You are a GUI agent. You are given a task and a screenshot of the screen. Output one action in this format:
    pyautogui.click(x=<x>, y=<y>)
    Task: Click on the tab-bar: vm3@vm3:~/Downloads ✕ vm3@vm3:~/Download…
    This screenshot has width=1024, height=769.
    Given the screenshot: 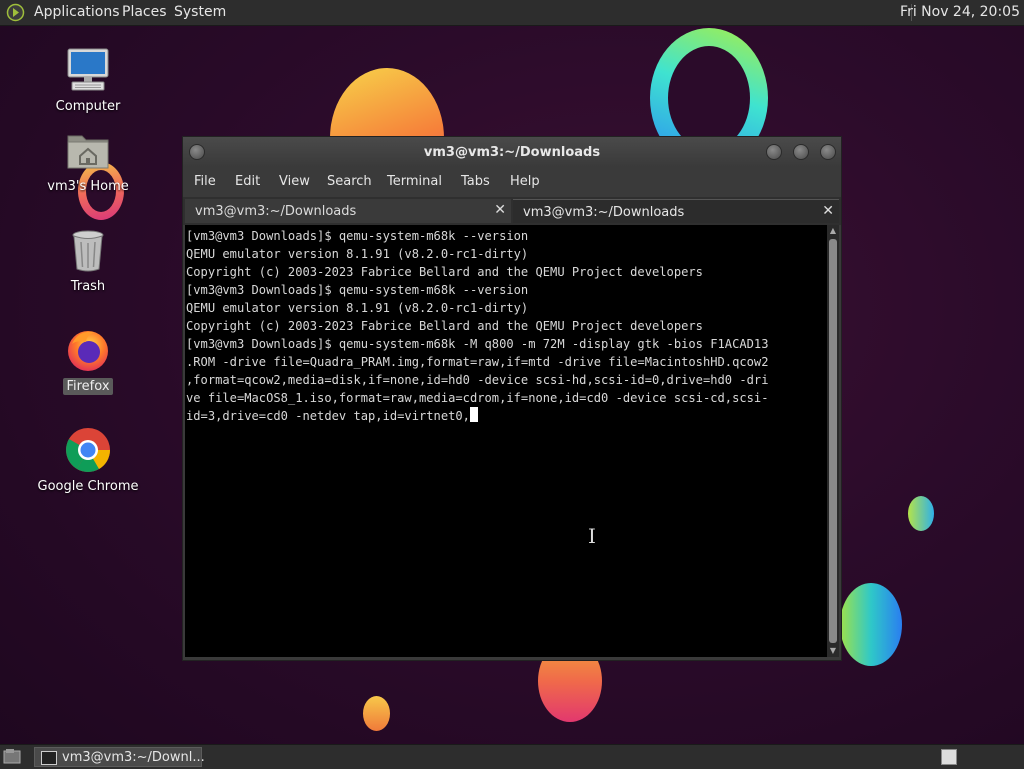 What is the action you would take?
    pyautogui.click(x=512, y=211)
    